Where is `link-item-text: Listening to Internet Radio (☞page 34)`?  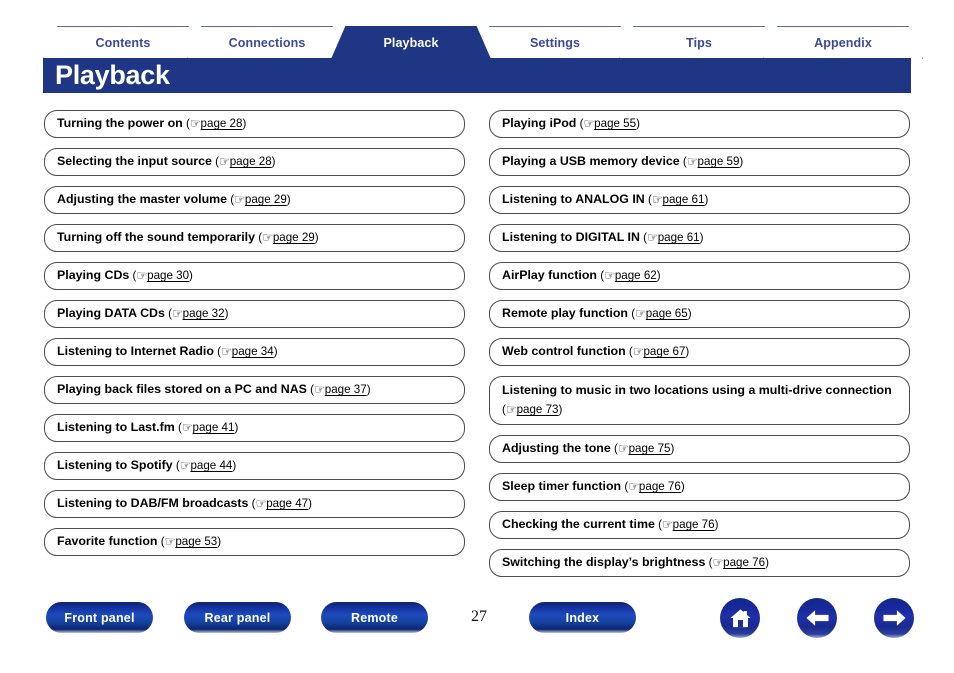
link-item-text: Listening to Internet Radio (☞page 34) is located at coordinates (167, 351).